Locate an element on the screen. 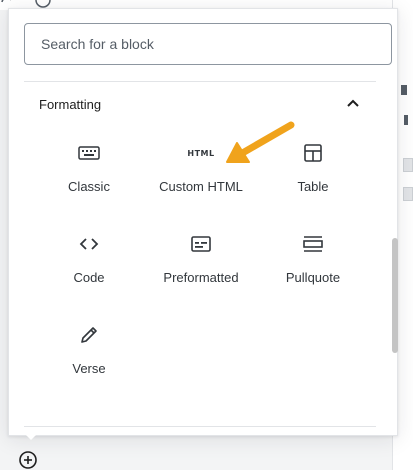  search-wrapper is located at coordinates (208, 44).